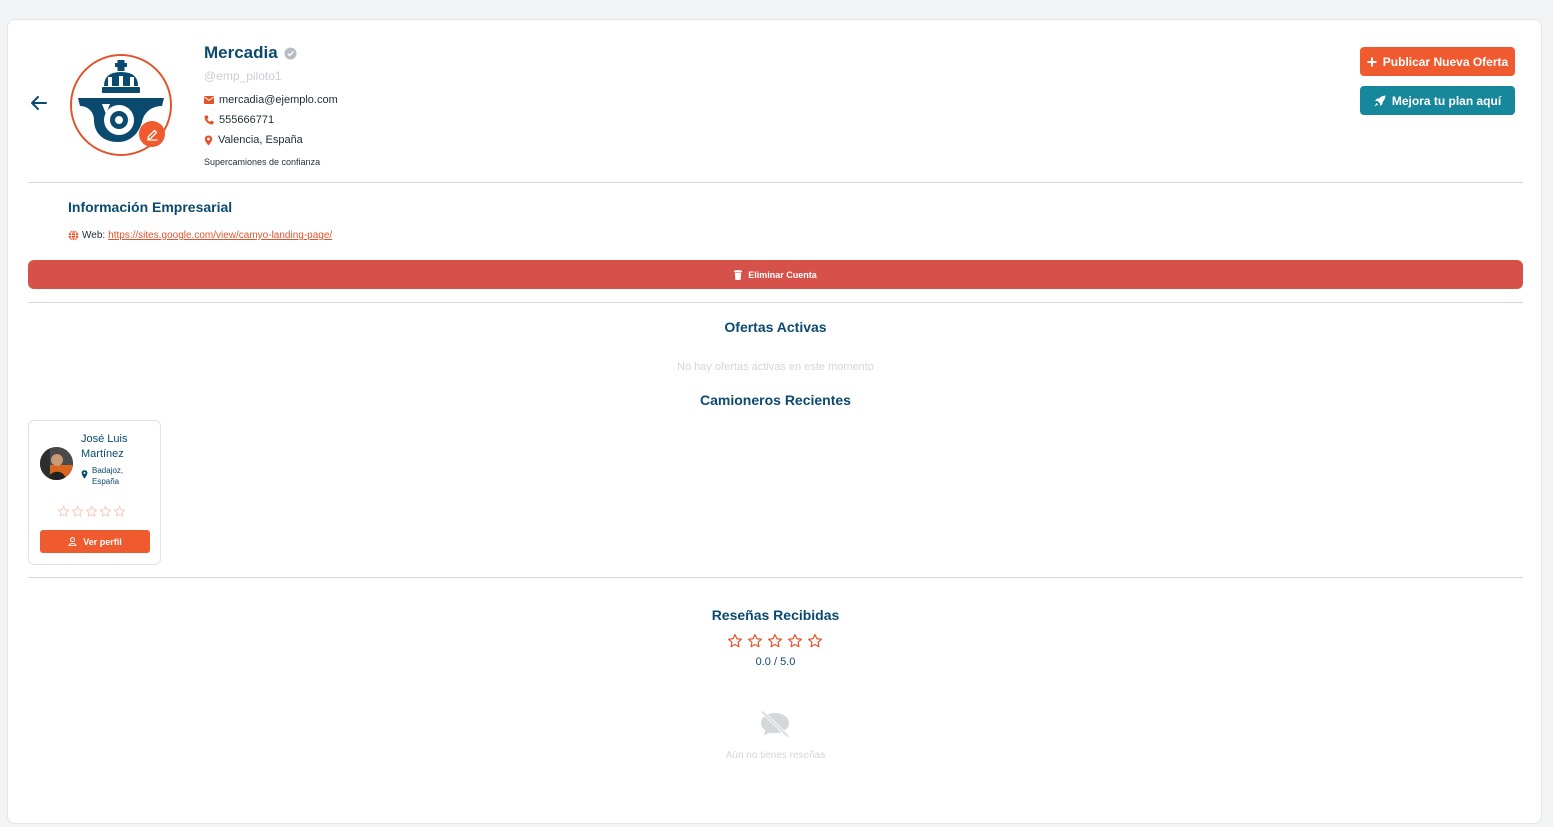  I want to click on business-info-title: Información Empresarial, so click(150, 207).